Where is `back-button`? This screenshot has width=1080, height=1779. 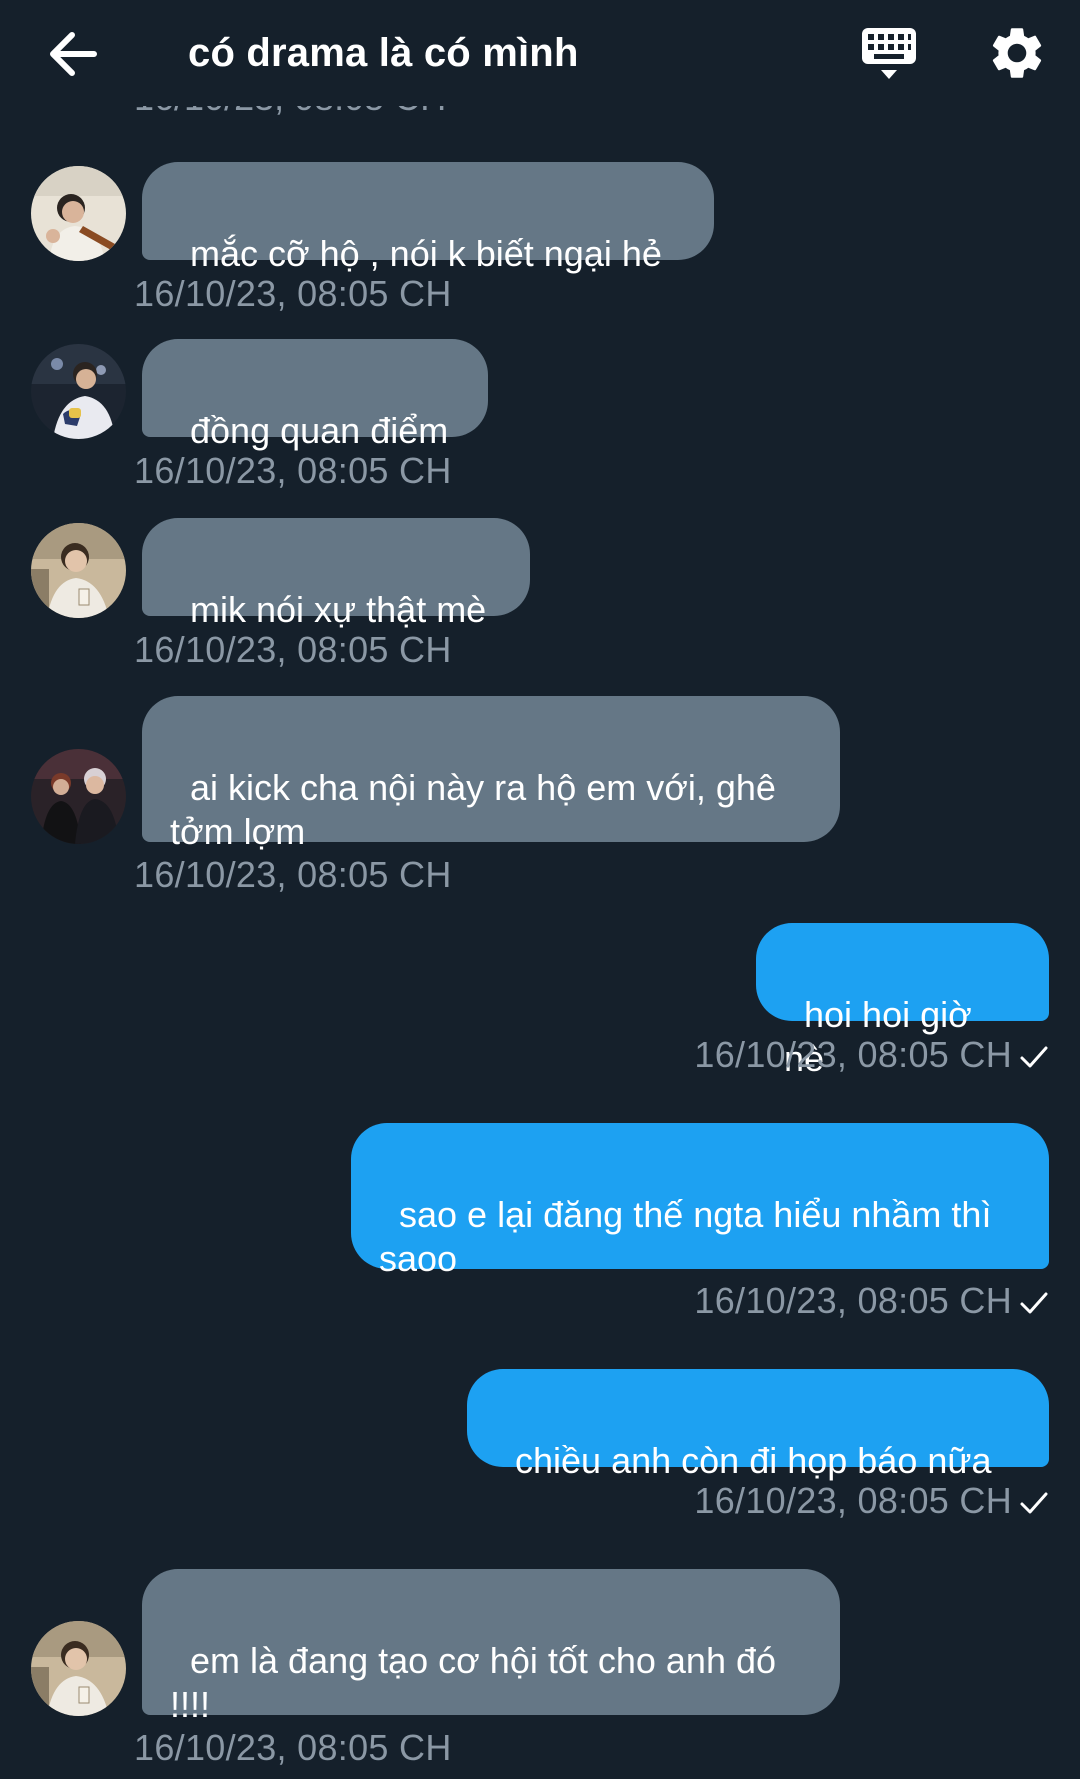 back-button is located at coordinates (74, 54).